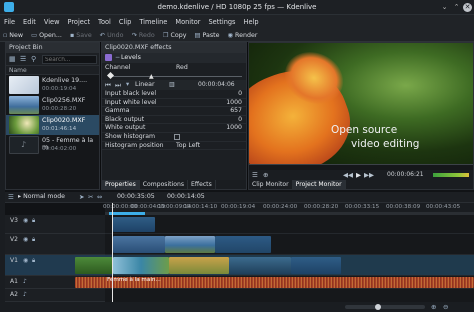 The height and width of the screenshot is (312, 474). I want to click on interpolation-select: Linear, so click(145, 84).